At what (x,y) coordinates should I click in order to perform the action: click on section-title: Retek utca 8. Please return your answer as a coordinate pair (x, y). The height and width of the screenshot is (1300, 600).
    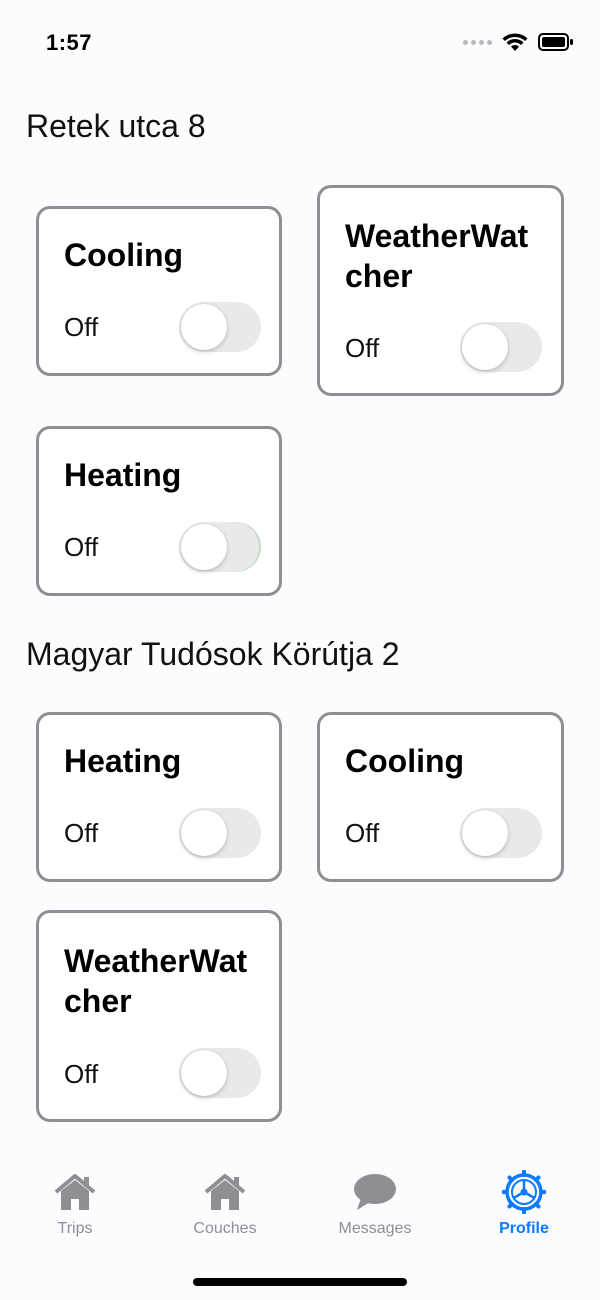
    Looking at the image, I should click on (116, 126).